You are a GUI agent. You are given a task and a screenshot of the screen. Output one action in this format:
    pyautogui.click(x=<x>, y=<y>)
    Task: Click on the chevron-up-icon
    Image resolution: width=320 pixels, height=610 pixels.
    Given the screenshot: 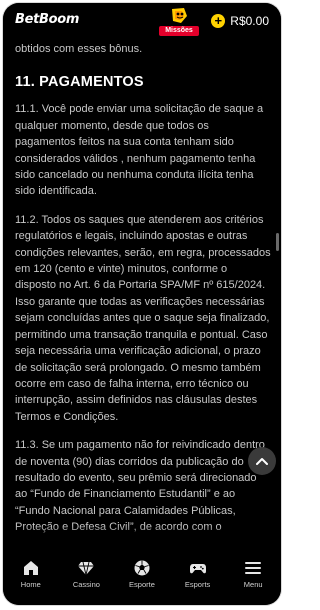 What is the action you would take?
    pyautogui.click(x=262, y=461)
    